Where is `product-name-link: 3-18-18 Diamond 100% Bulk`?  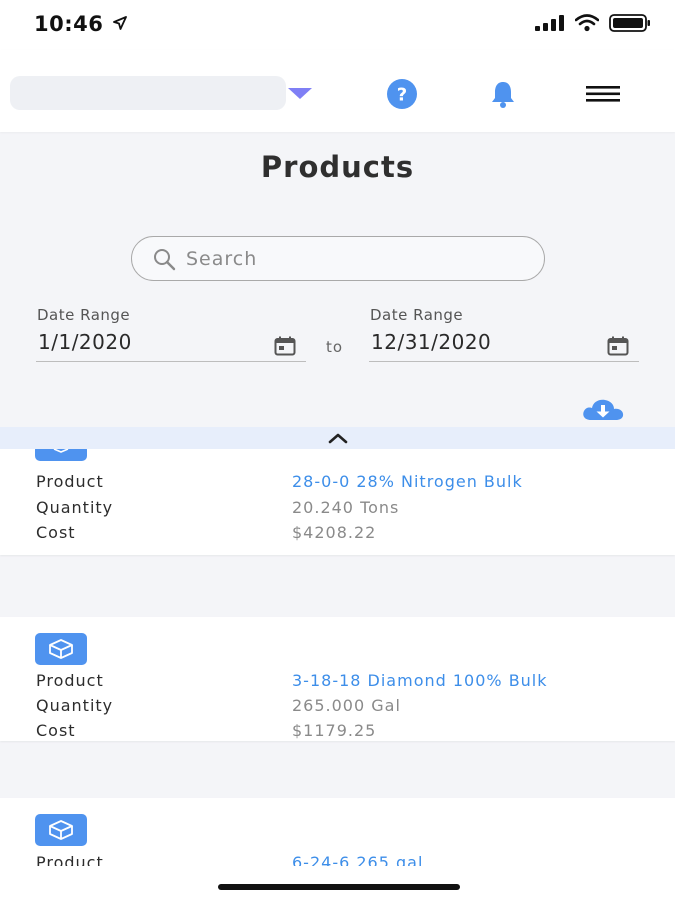 product-name-link: 3-18-18 Diamond 100% Bulk is located at coordinates (420, 680).